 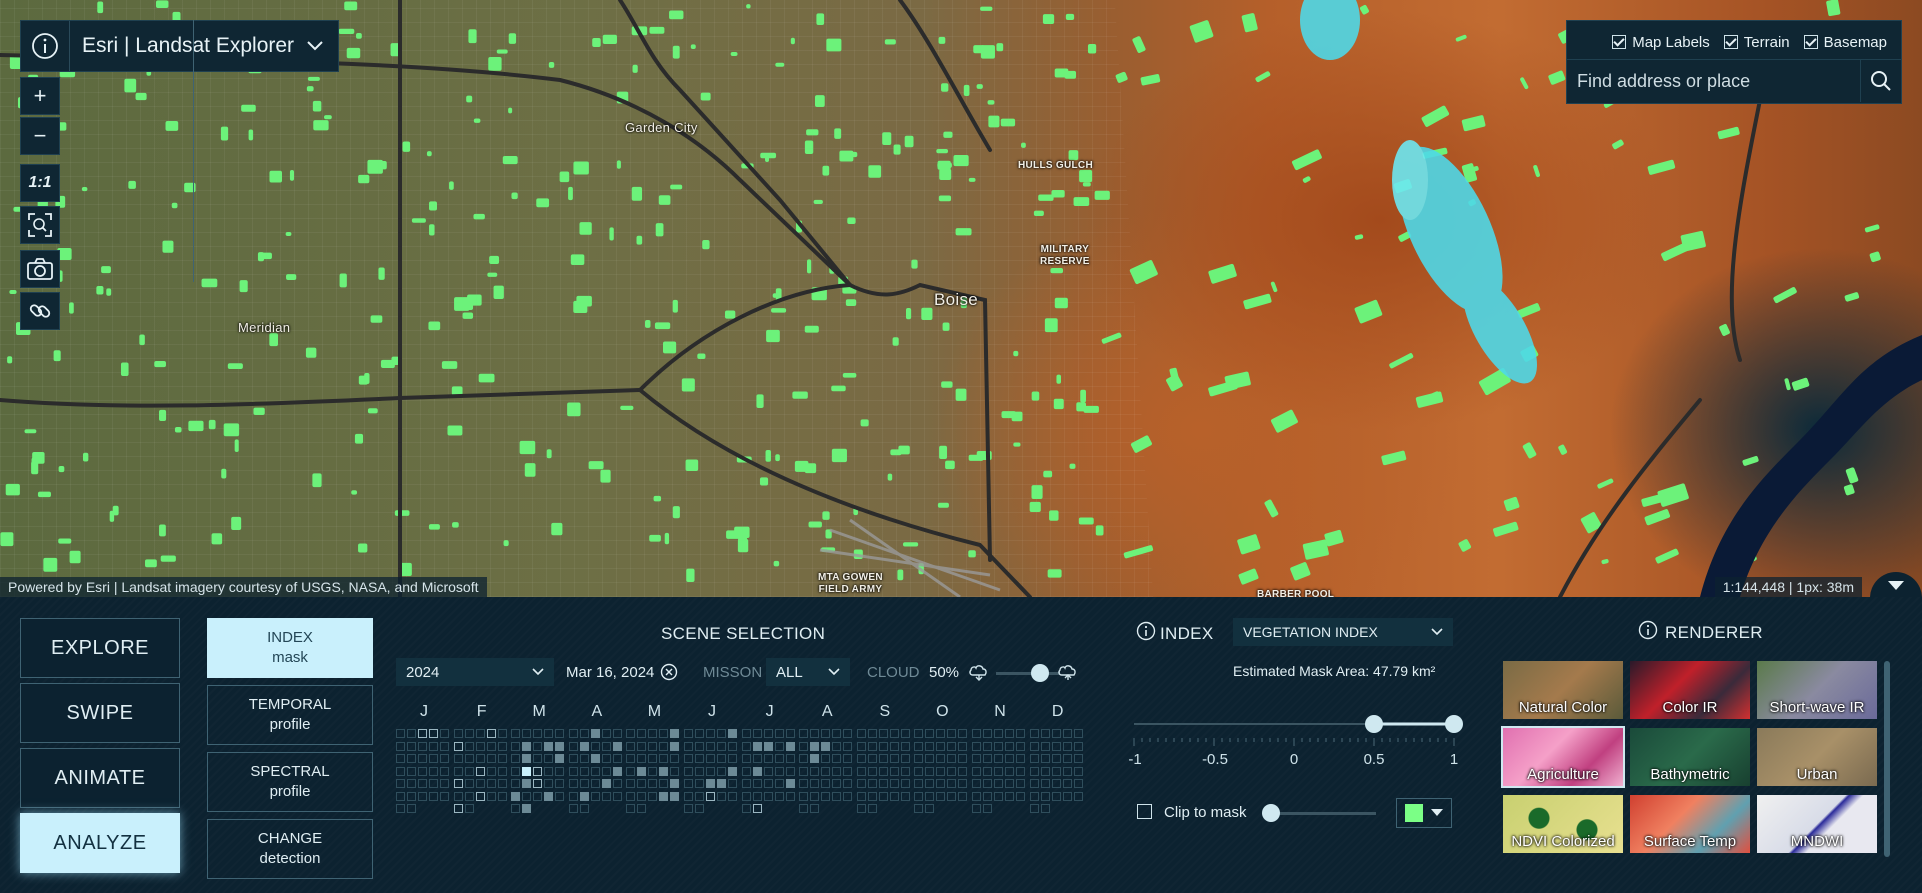 I want to click on mission-dropdown: ALL, so click(x=808, y=672).